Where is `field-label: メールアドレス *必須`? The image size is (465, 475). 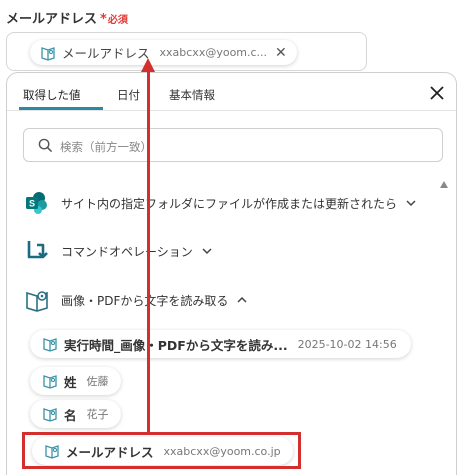 field-label: メールアドレス *必須 is located at coordinates (67, 17).